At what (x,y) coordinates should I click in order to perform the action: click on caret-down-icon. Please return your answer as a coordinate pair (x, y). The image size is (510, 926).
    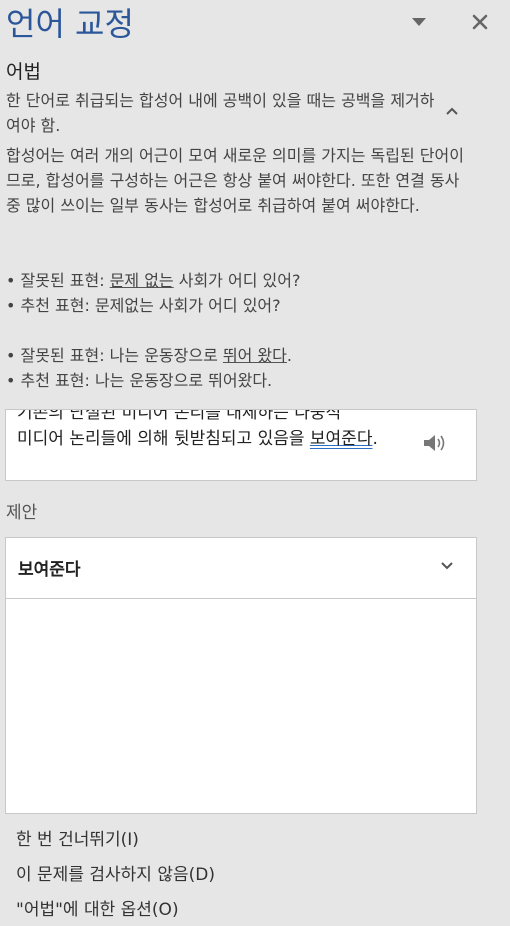
    Looking at the image, I should click on (419, 22).